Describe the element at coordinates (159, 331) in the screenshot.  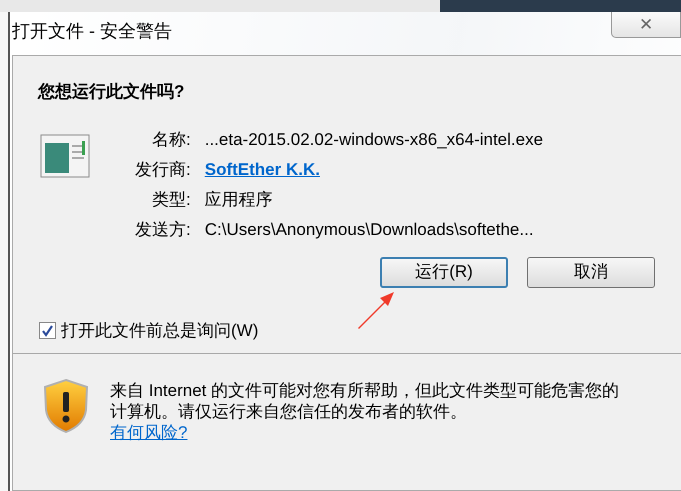
I see `checkbox-label: 打开此文件前总是询问(W)` at that location.